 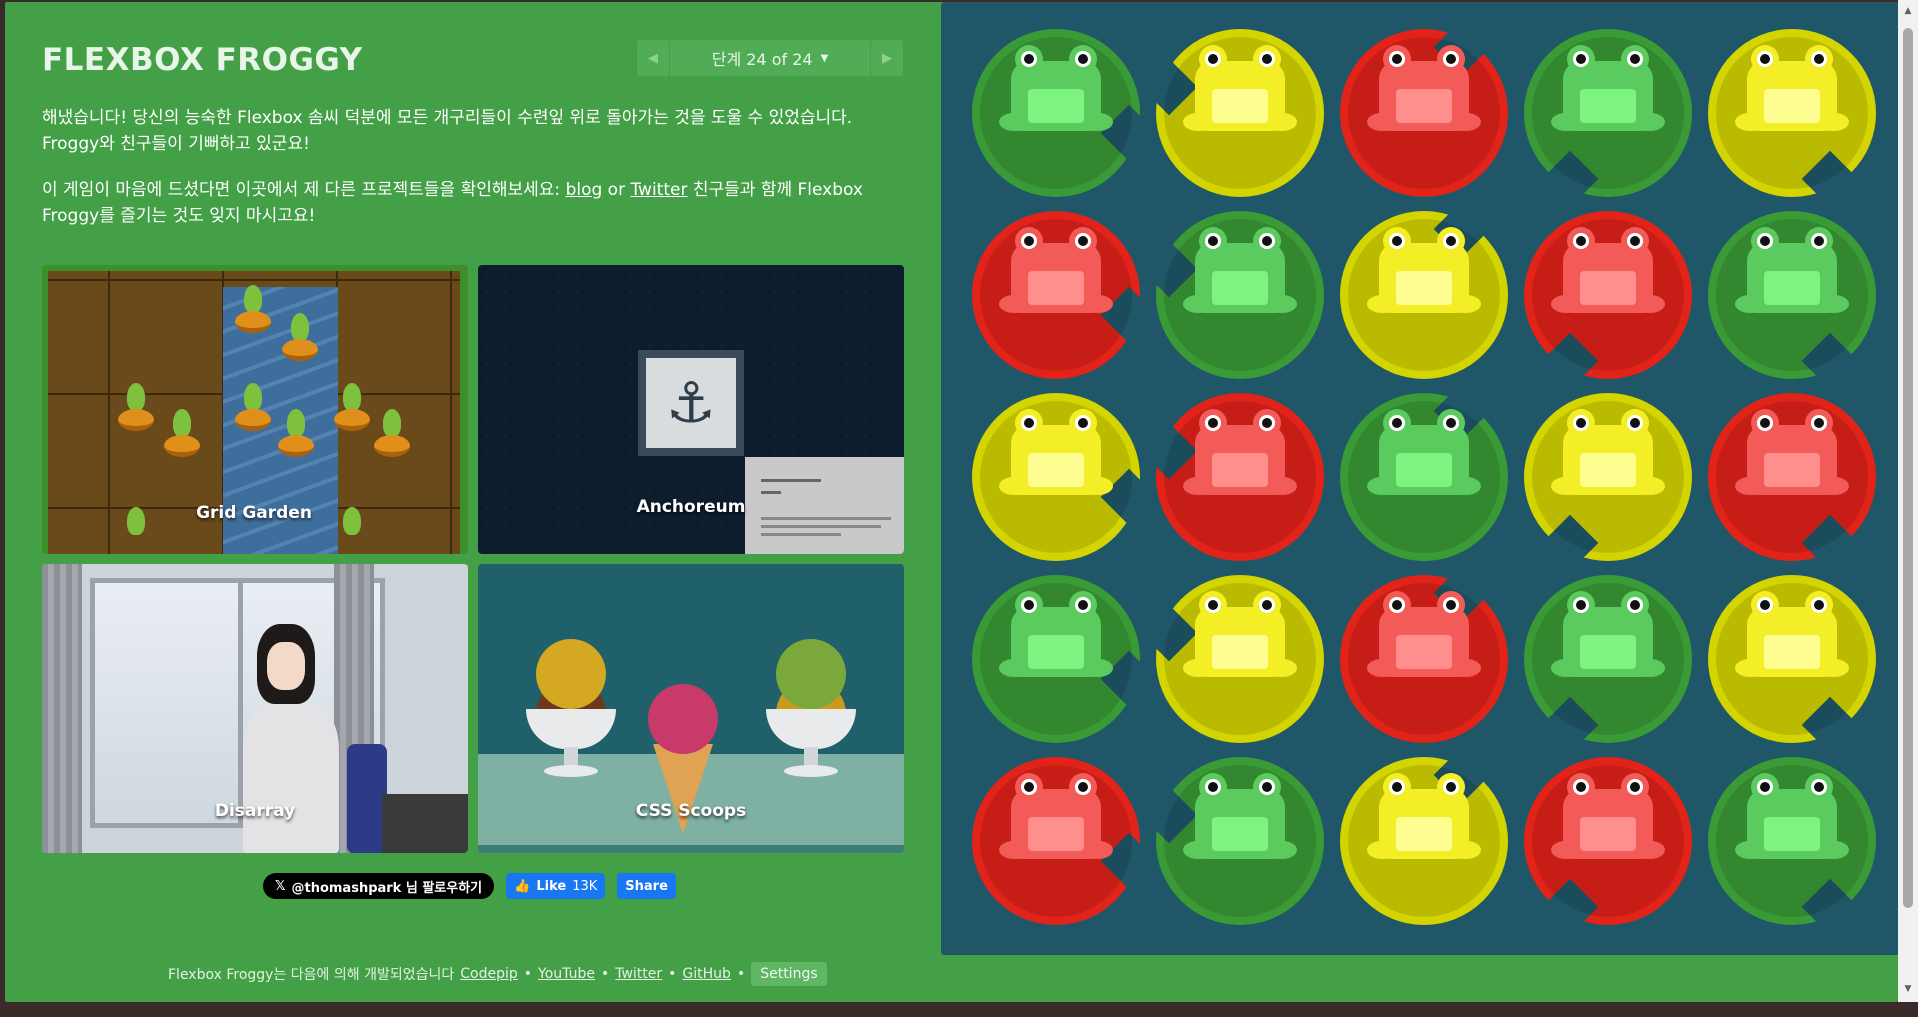 What do you see at coordinates (691, 708) in the screenshot?
I see `project-card-css-scoops: CSS Scoops` at bounding box center [691, 708].